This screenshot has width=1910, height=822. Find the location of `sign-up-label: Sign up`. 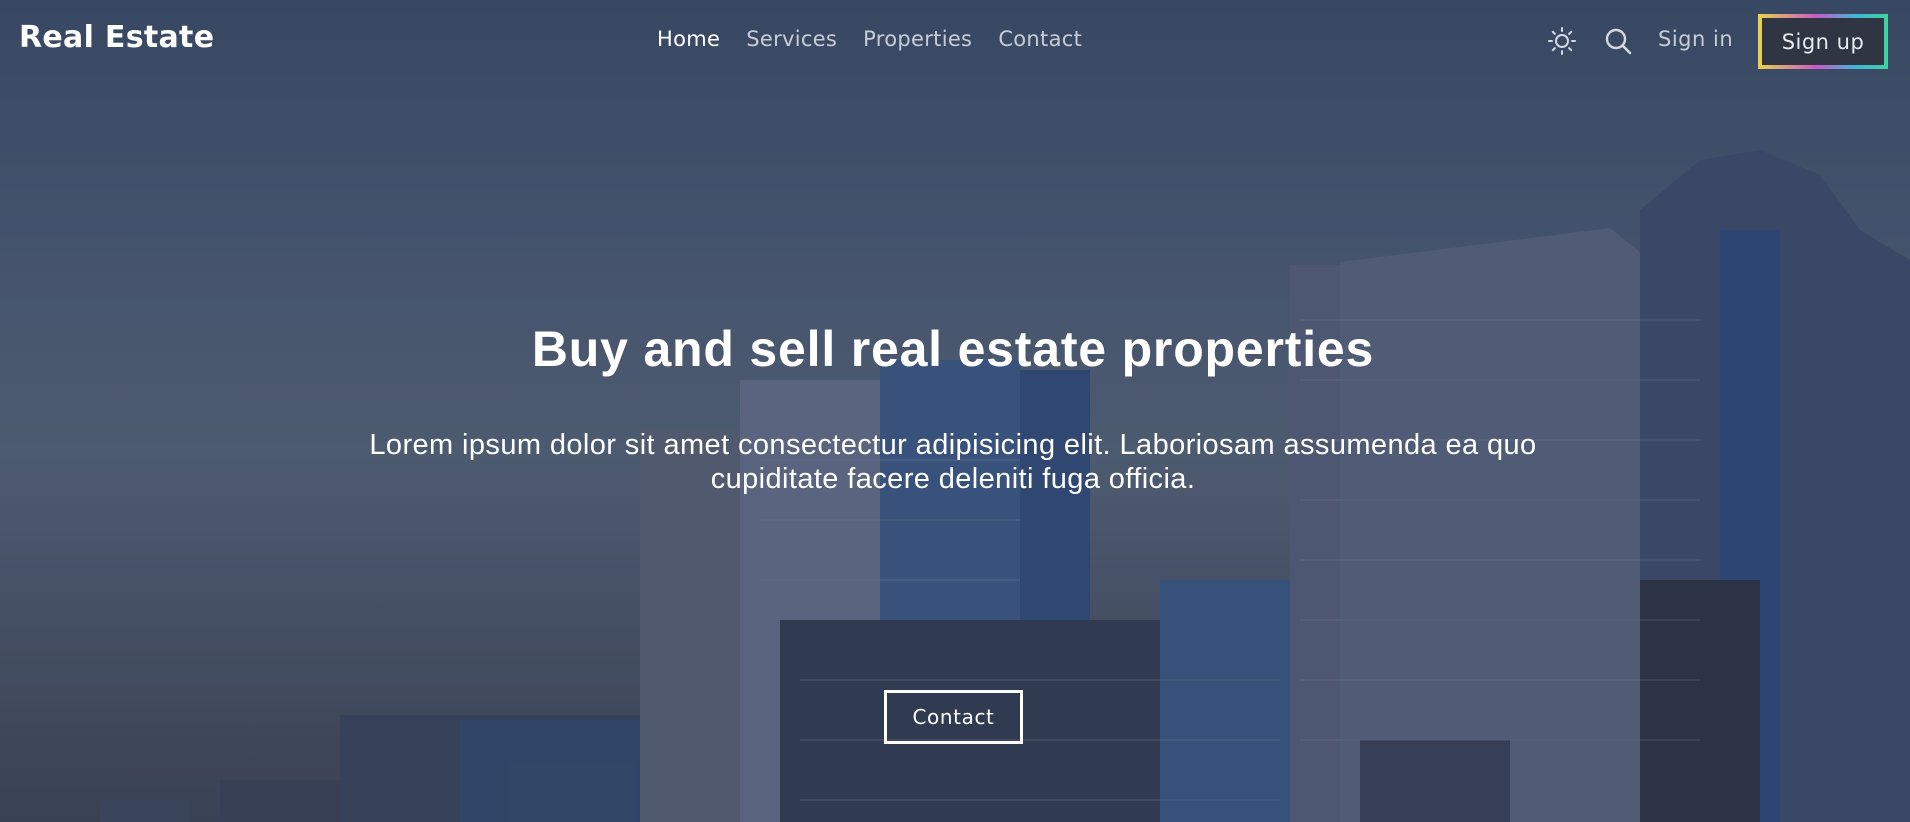

sign-up-label: Sign up is located at coordinates (1823, 41).